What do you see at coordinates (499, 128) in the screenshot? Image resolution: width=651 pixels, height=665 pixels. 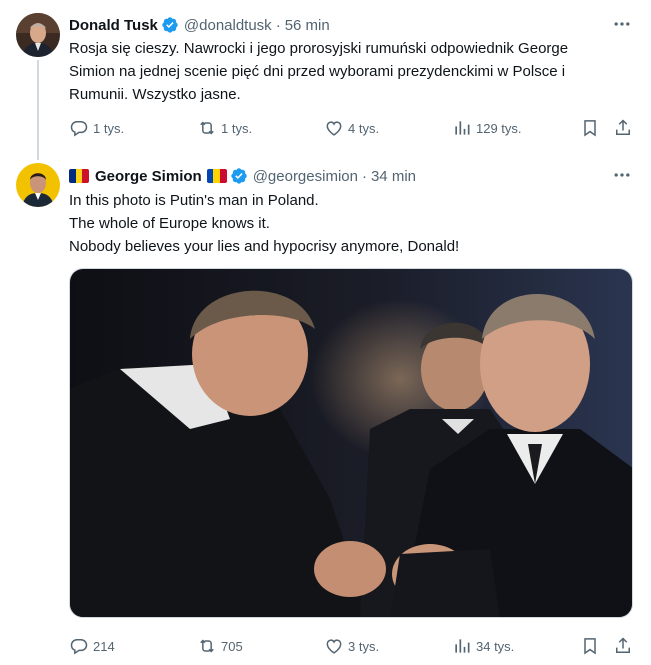 I see `view-count: 129 tys.` at bounding box center [499, 128].